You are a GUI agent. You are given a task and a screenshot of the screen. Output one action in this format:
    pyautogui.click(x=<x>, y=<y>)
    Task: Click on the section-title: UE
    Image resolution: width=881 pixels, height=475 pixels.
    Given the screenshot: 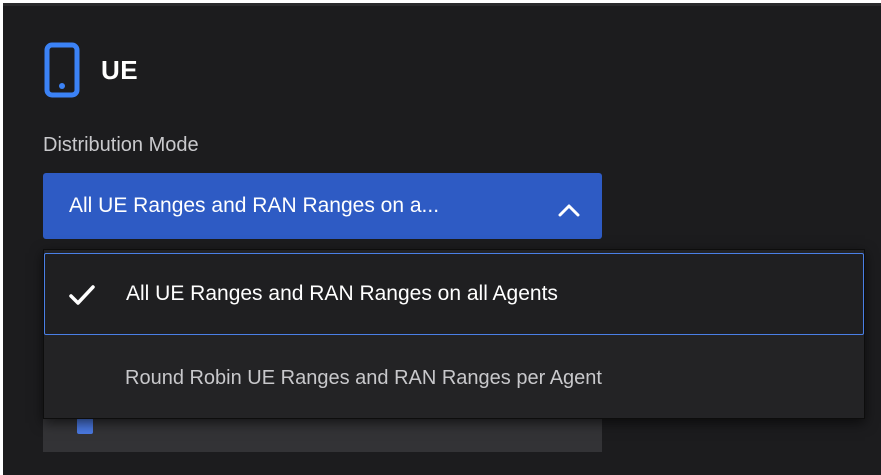 What is the action you would take?
    pyautogui.click(x=120, y=69)
    